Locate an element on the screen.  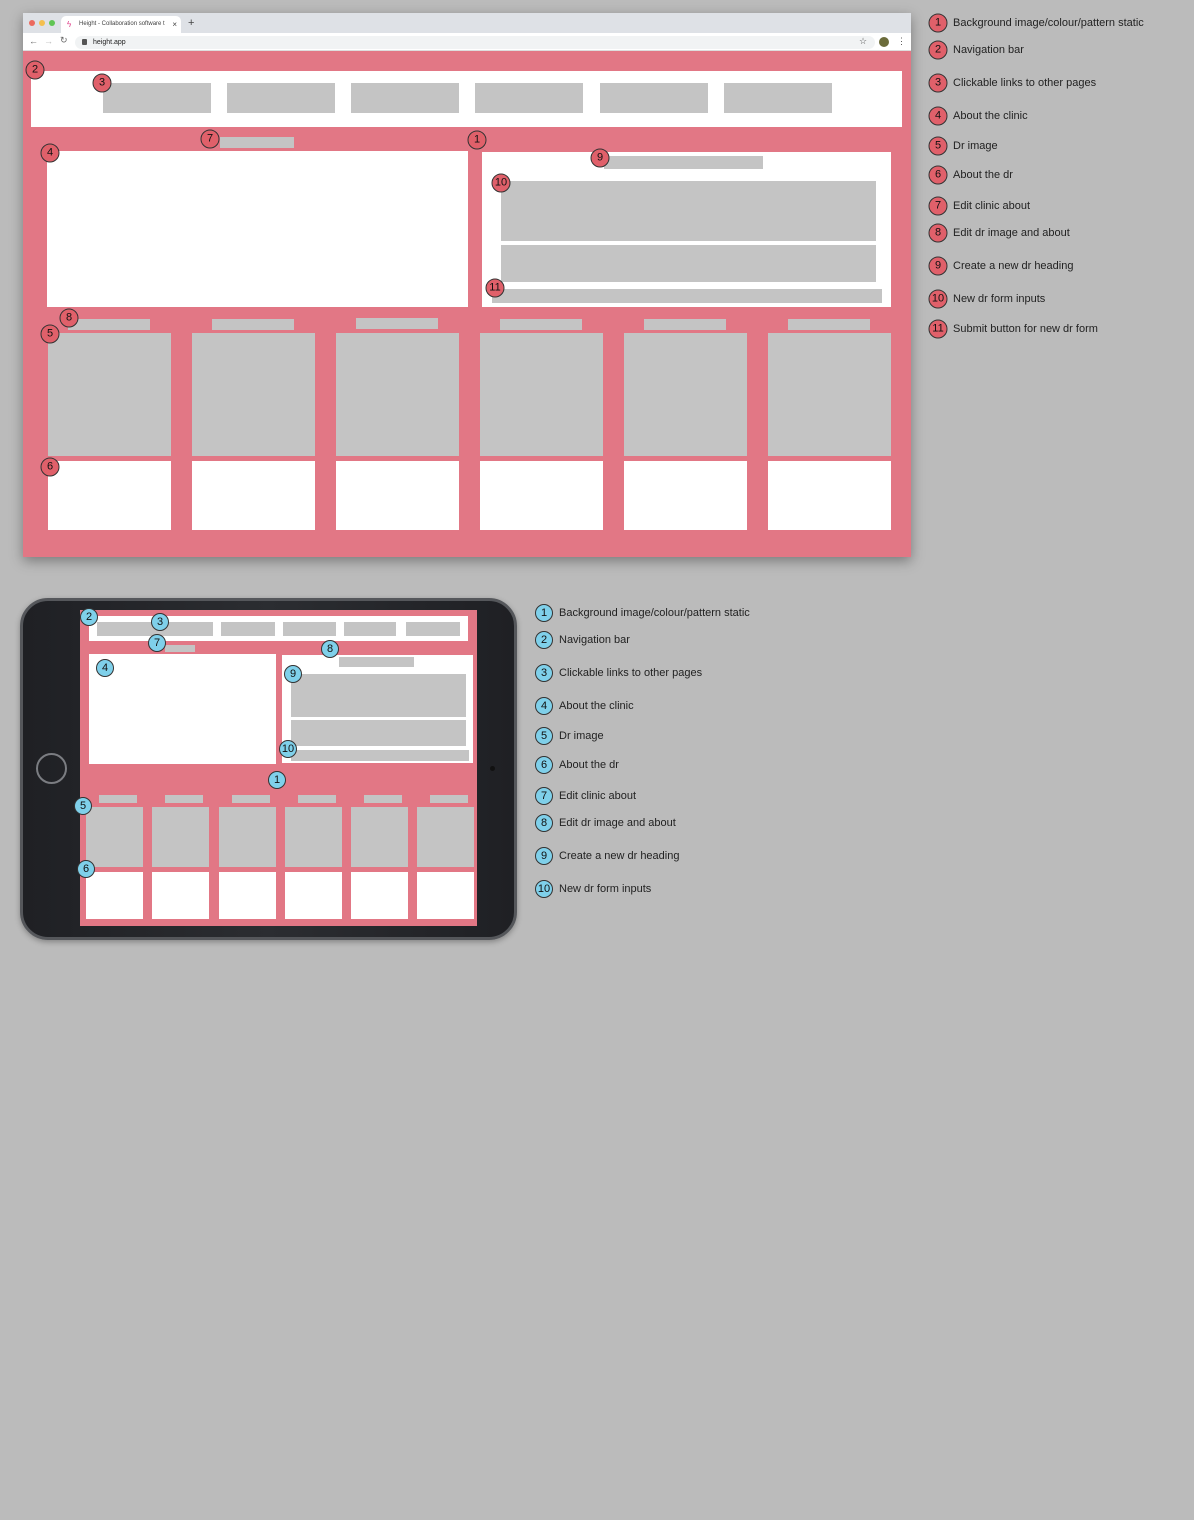
legend-label: New dr form inputs is located at coordinates (605, 889).